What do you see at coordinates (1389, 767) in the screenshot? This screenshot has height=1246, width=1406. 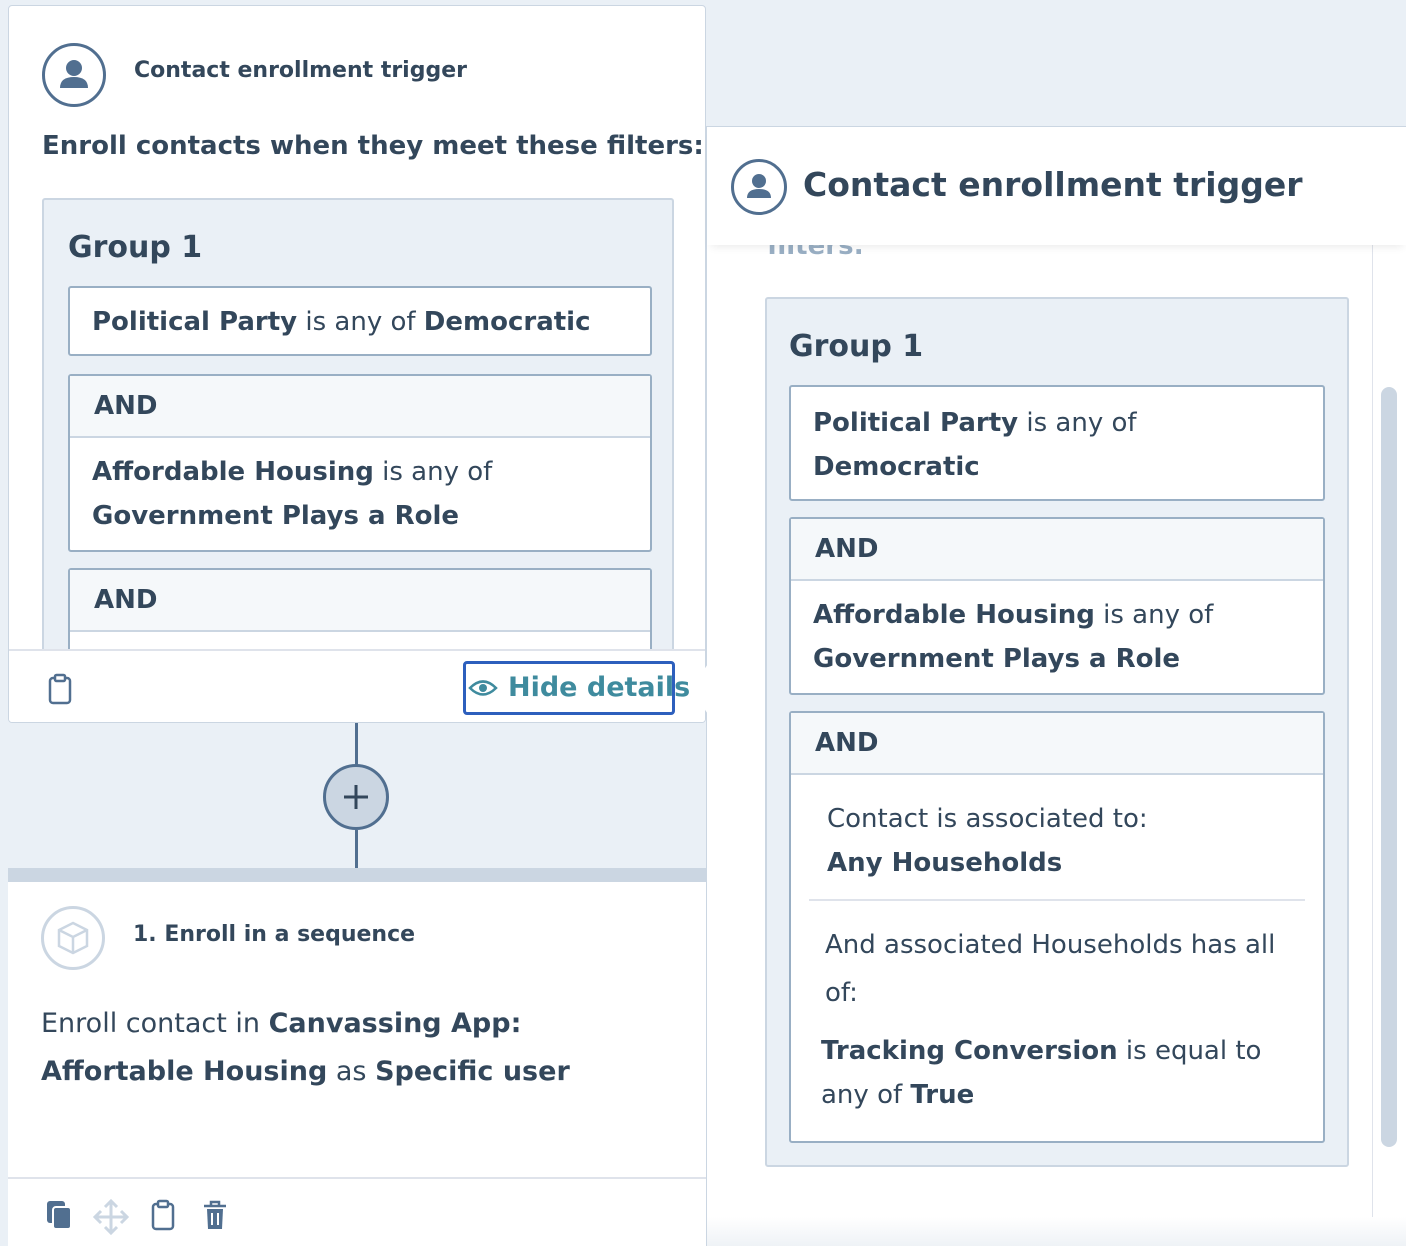 I see `scrollbar-thumb` at bounding box center [1389, 767].